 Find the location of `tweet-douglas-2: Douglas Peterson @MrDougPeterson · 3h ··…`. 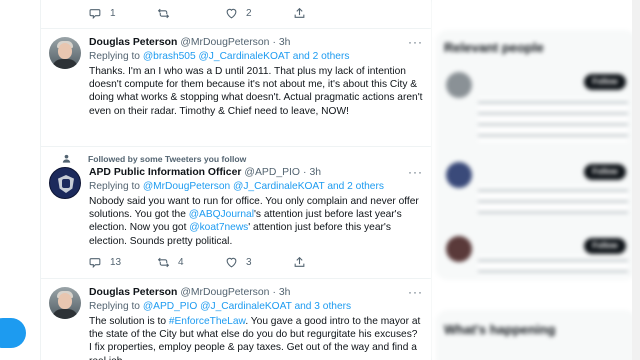

tweet-douglas-2: Douglas Peterson @MrDougPeterson · 3h ··… is located at coordinates (236, 319).